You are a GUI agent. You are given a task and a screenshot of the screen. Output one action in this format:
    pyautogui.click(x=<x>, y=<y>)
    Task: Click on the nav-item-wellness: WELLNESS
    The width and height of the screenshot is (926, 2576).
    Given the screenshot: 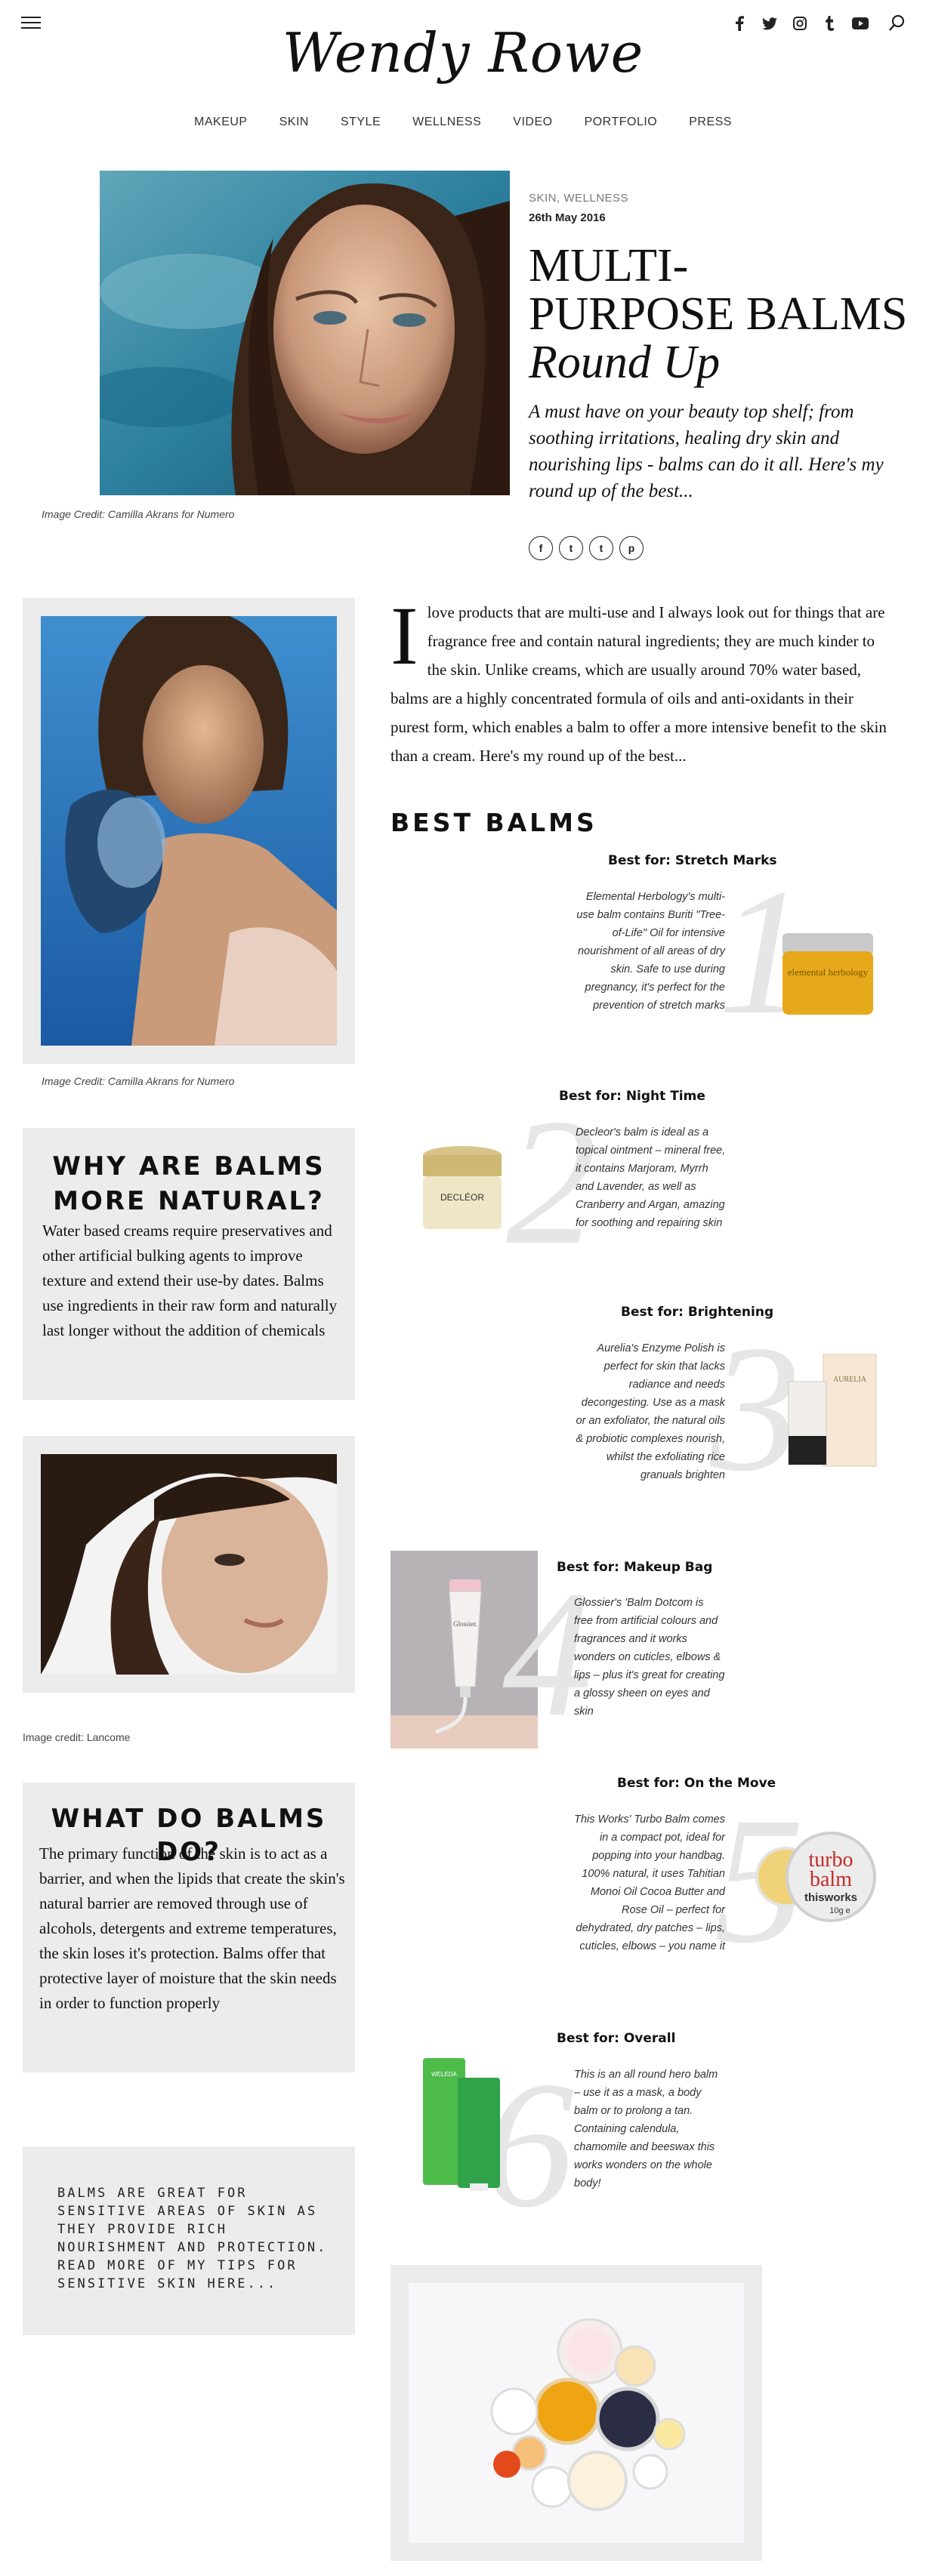 What is the action you would take?
    pyautogui.click(x=446, y=122)
    